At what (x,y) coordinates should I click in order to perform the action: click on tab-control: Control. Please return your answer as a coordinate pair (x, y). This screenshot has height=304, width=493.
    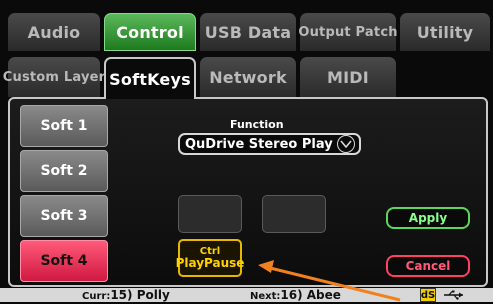
    Looking at the image, I should click on (150, 32).